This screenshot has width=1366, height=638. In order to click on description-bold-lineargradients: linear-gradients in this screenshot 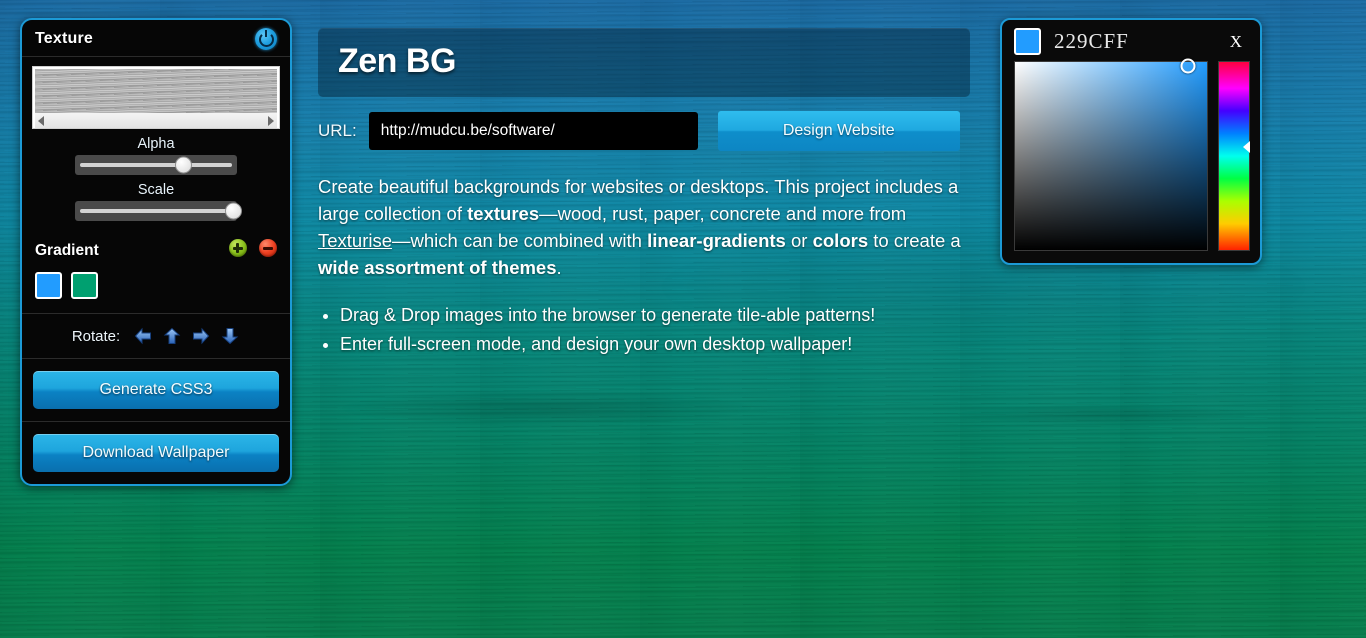, I will do `click(716, 240)`.